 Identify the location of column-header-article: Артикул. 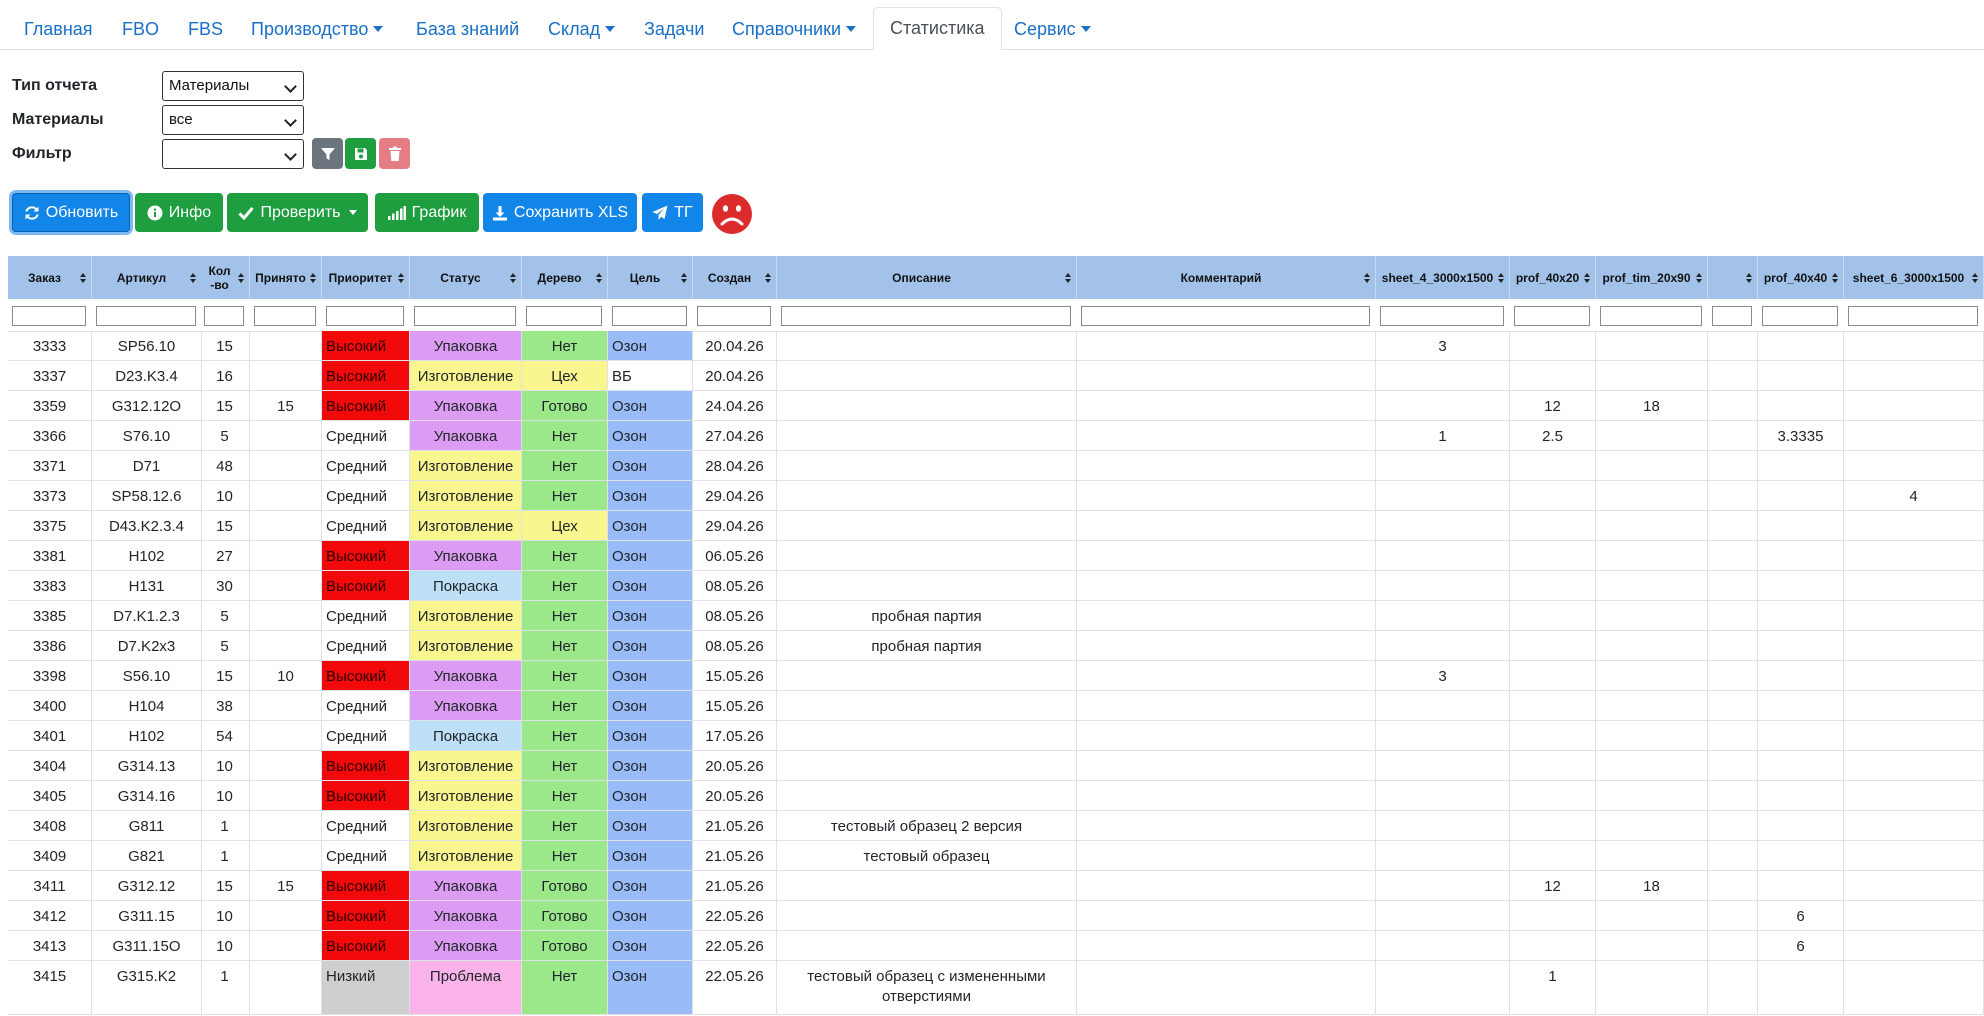
(147, 277).